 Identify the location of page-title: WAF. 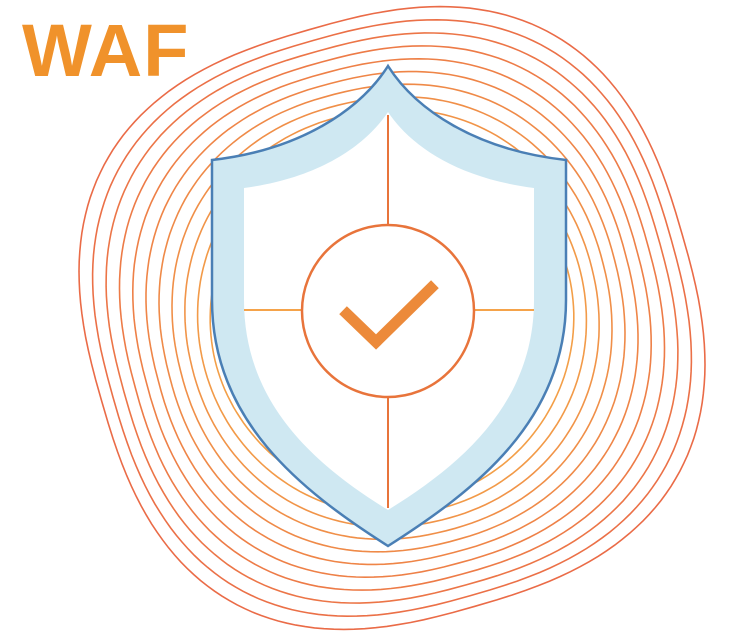
(106, 50).